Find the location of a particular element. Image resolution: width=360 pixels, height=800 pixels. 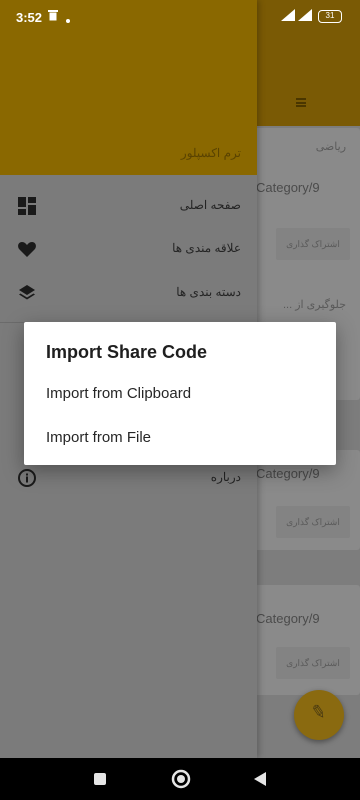

status-time: 3:52 is located at coordinates (29, 17).